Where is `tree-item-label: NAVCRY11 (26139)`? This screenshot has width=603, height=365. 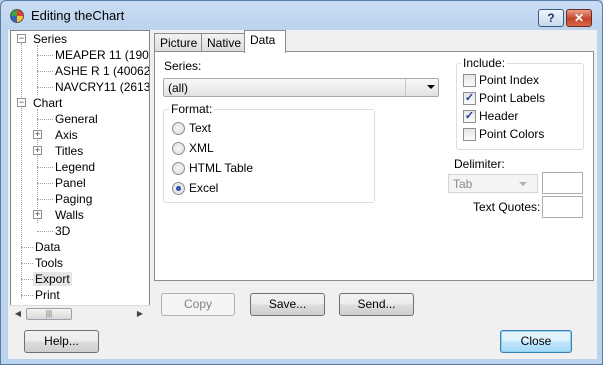
tree-item-label: NAVCRY11 (26139) is located at coordinates (102, 87).